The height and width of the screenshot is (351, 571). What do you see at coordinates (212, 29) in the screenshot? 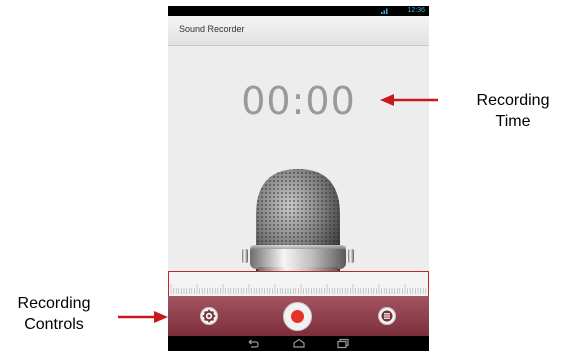
I see `app-title: Sound Recorder` at bounding box center [212, 29].